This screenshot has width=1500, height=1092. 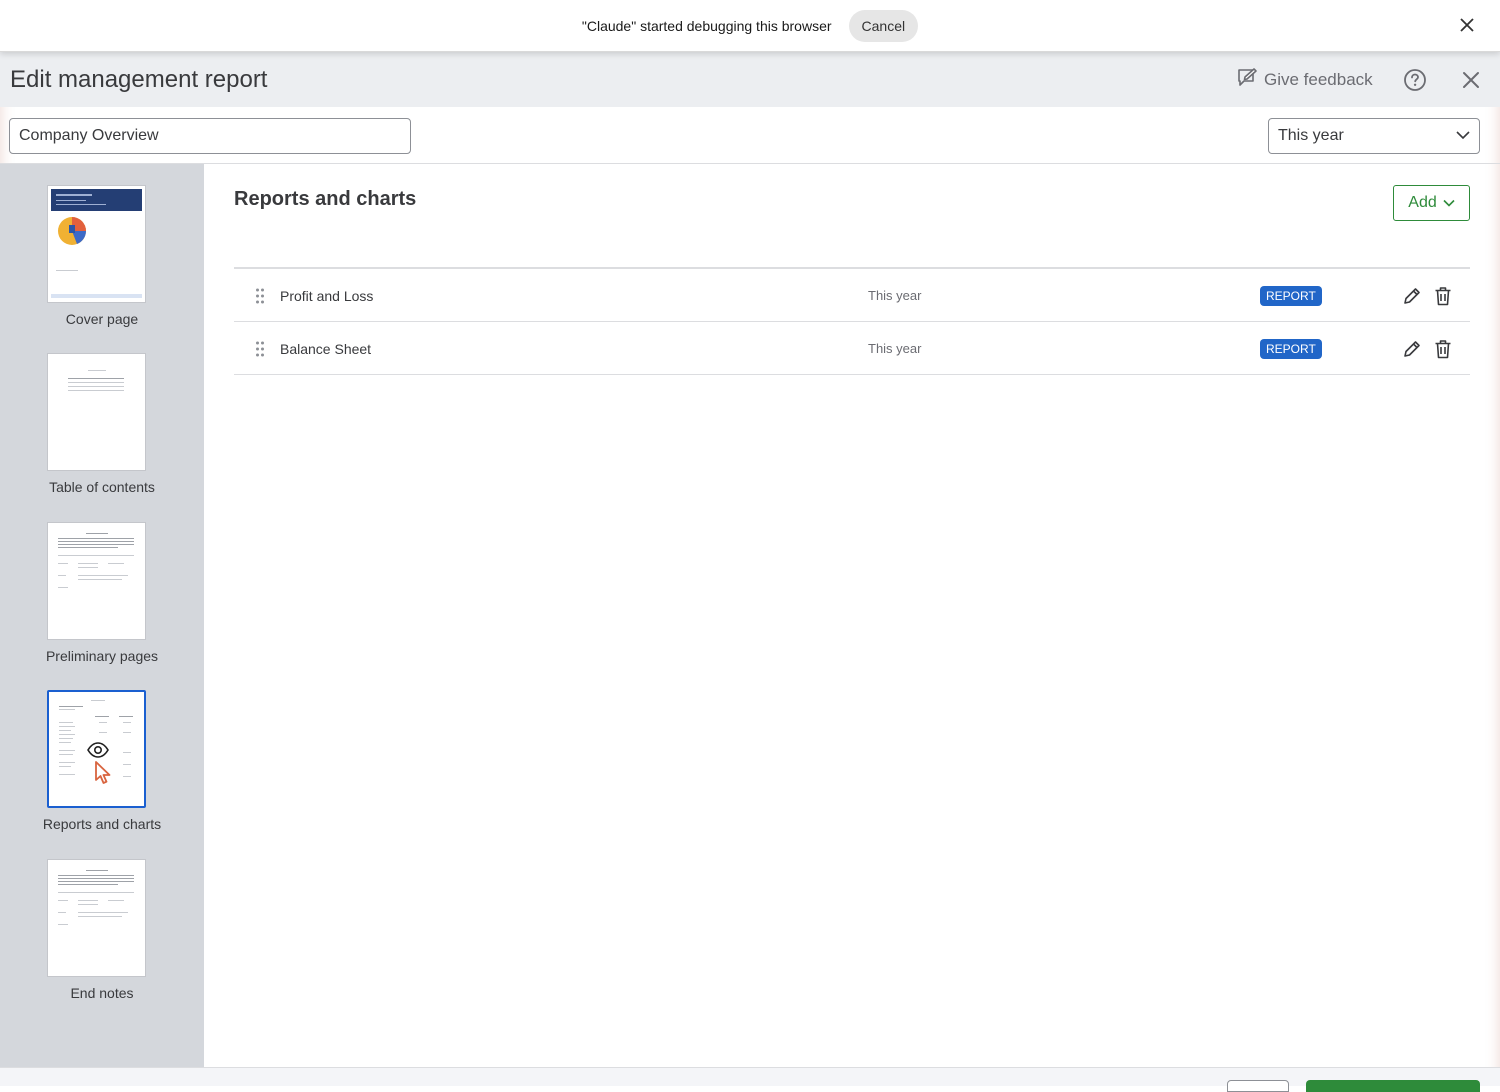 What do you see at coordinates (326, 349) in the screenshot?
I see `row-name: Balance Sheet` at bounding box center [326, 349].